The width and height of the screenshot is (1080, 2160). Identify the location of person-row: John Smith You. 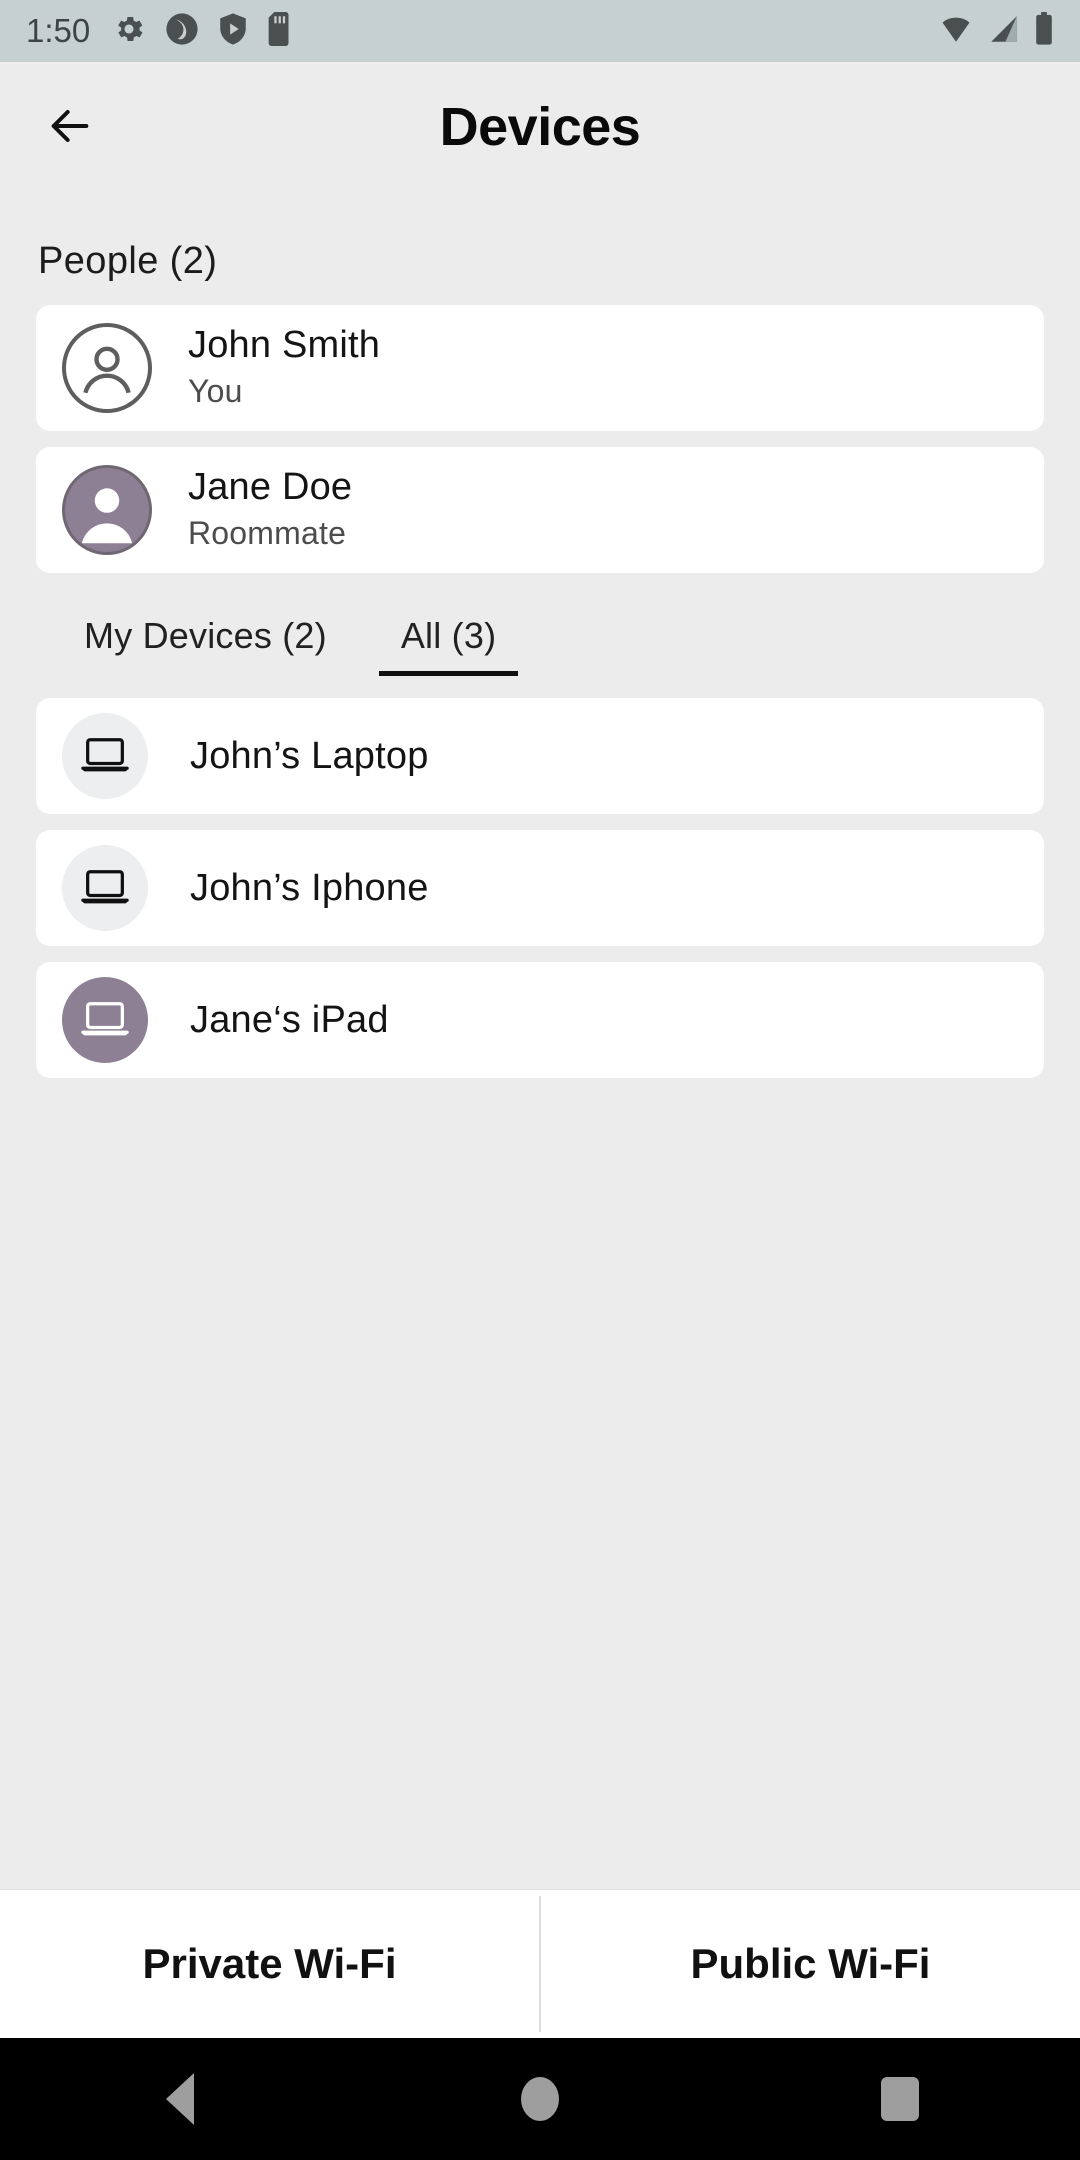
(540, 368).